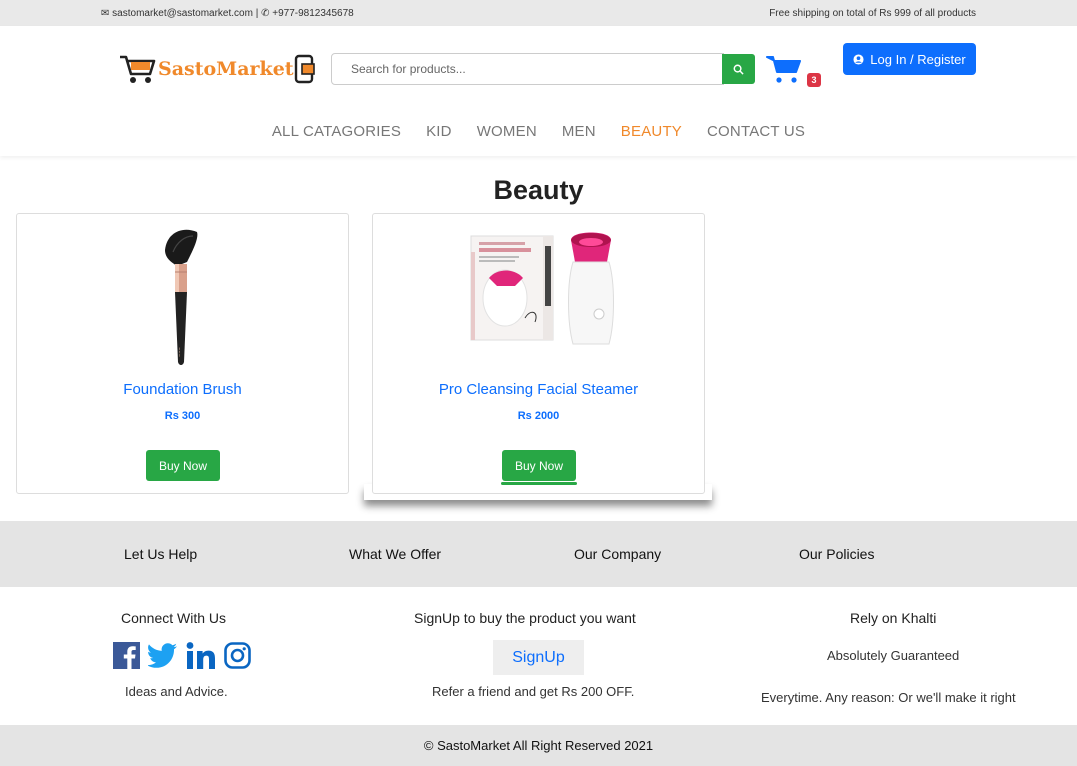 Image resolution: width=1077 pixels, height=766 pixels. I want to click on foundation-brush-image: ~~~, so click(180, 297).